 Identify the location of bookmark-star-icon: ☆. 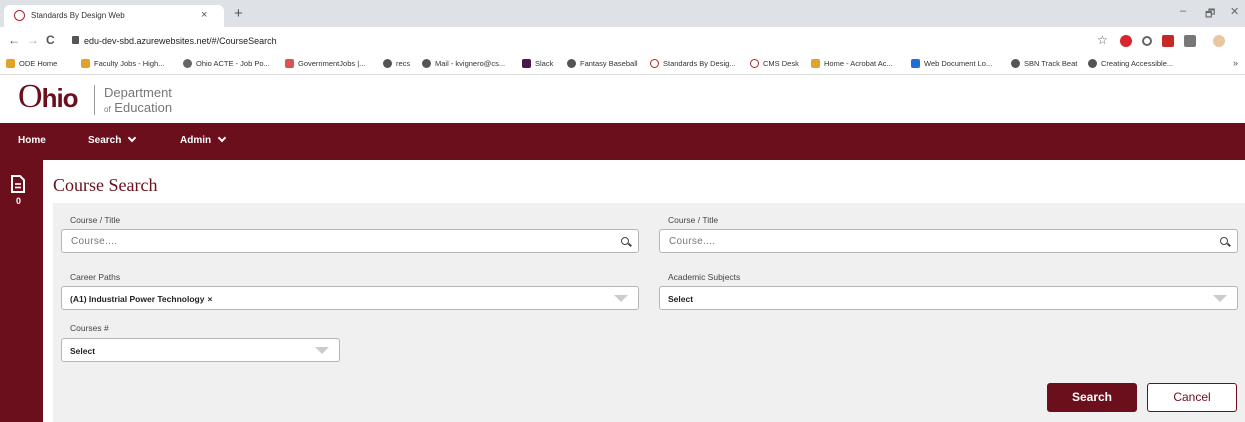
(1102, 40).